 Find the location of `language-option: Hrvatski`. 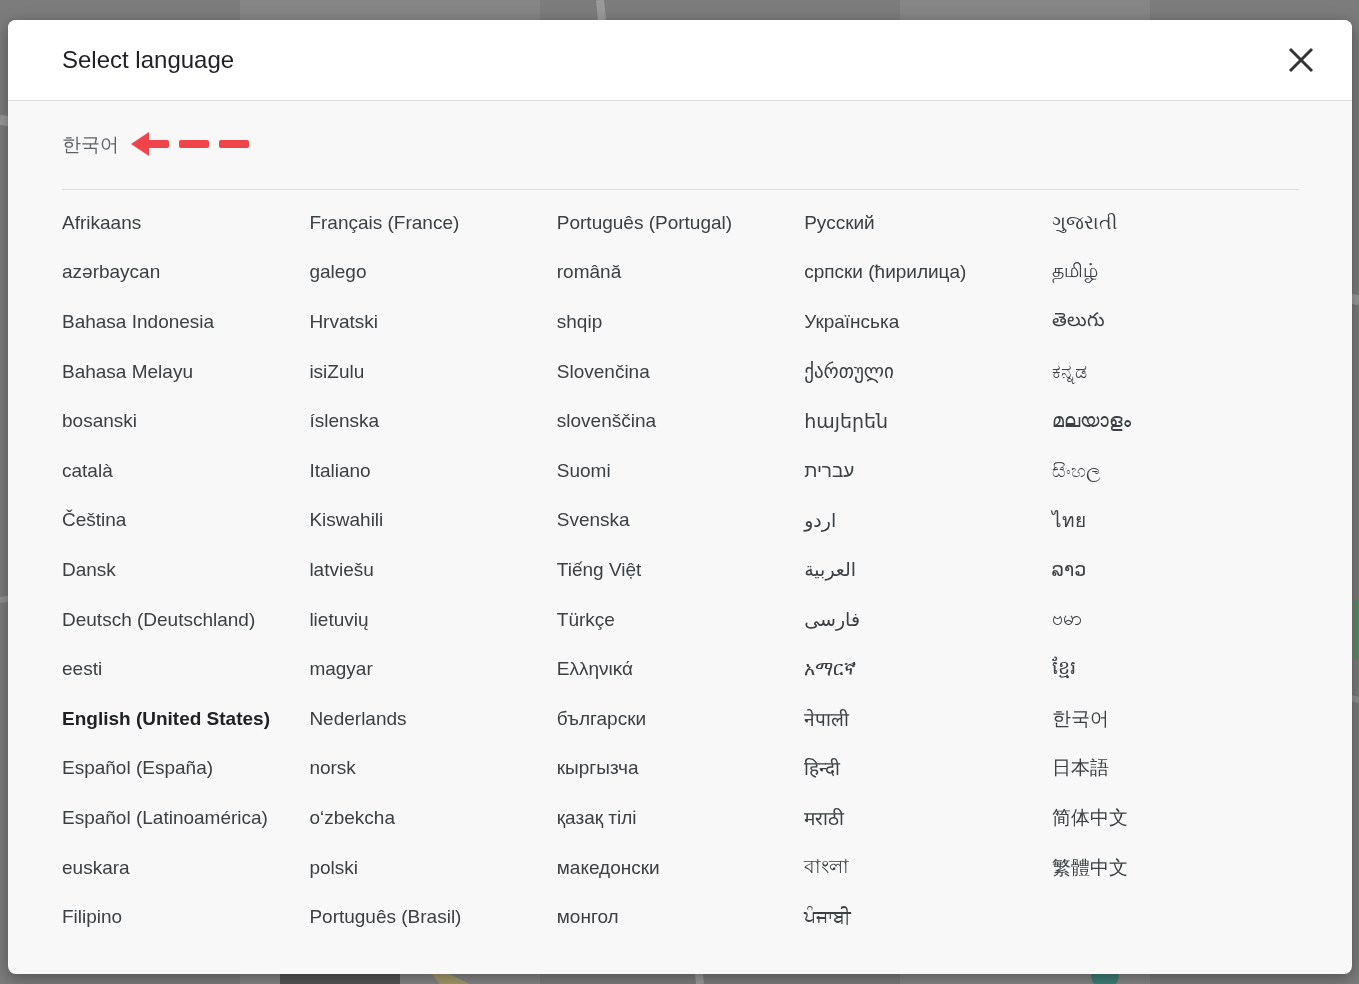

language-option: Hrvatski is located at coordinates (343, 322).